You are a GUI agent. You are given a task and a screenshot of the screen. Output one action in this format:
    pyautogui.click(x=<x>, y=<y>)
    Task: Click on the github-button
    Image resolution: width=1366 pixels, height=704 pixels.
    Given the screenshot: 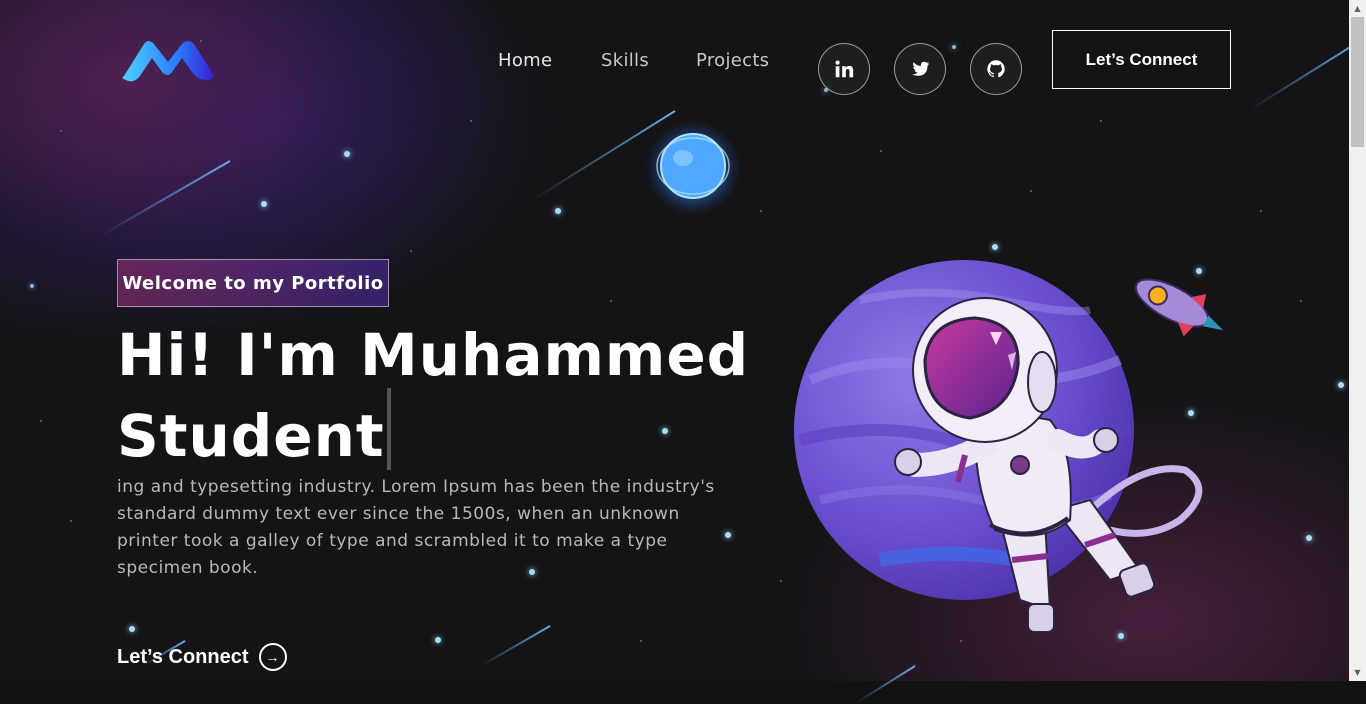 What is the action you would take?
    pyautogui.click(x=996, y=69)
    